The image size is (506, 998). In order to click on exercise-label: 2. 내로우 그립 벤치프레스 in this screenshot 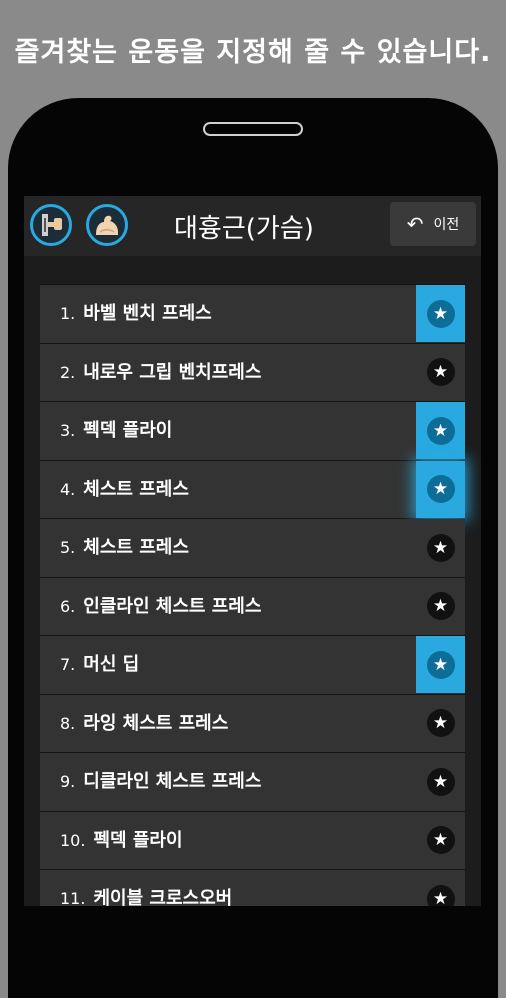, I will do `click(160, 373)`.